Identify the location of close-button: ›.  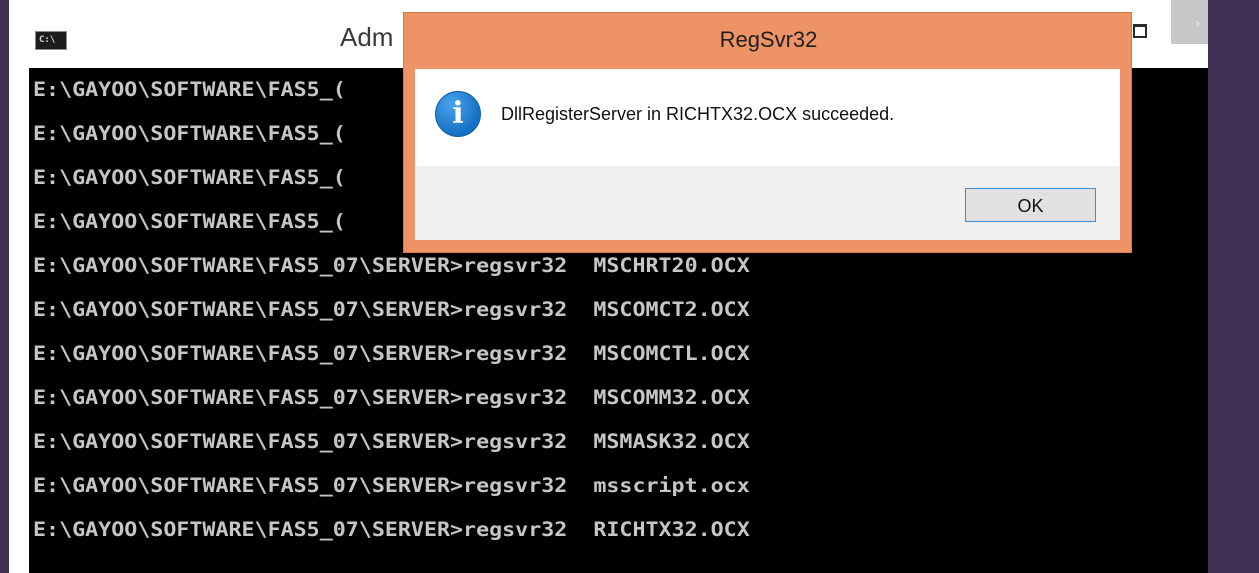
(1189, 22).